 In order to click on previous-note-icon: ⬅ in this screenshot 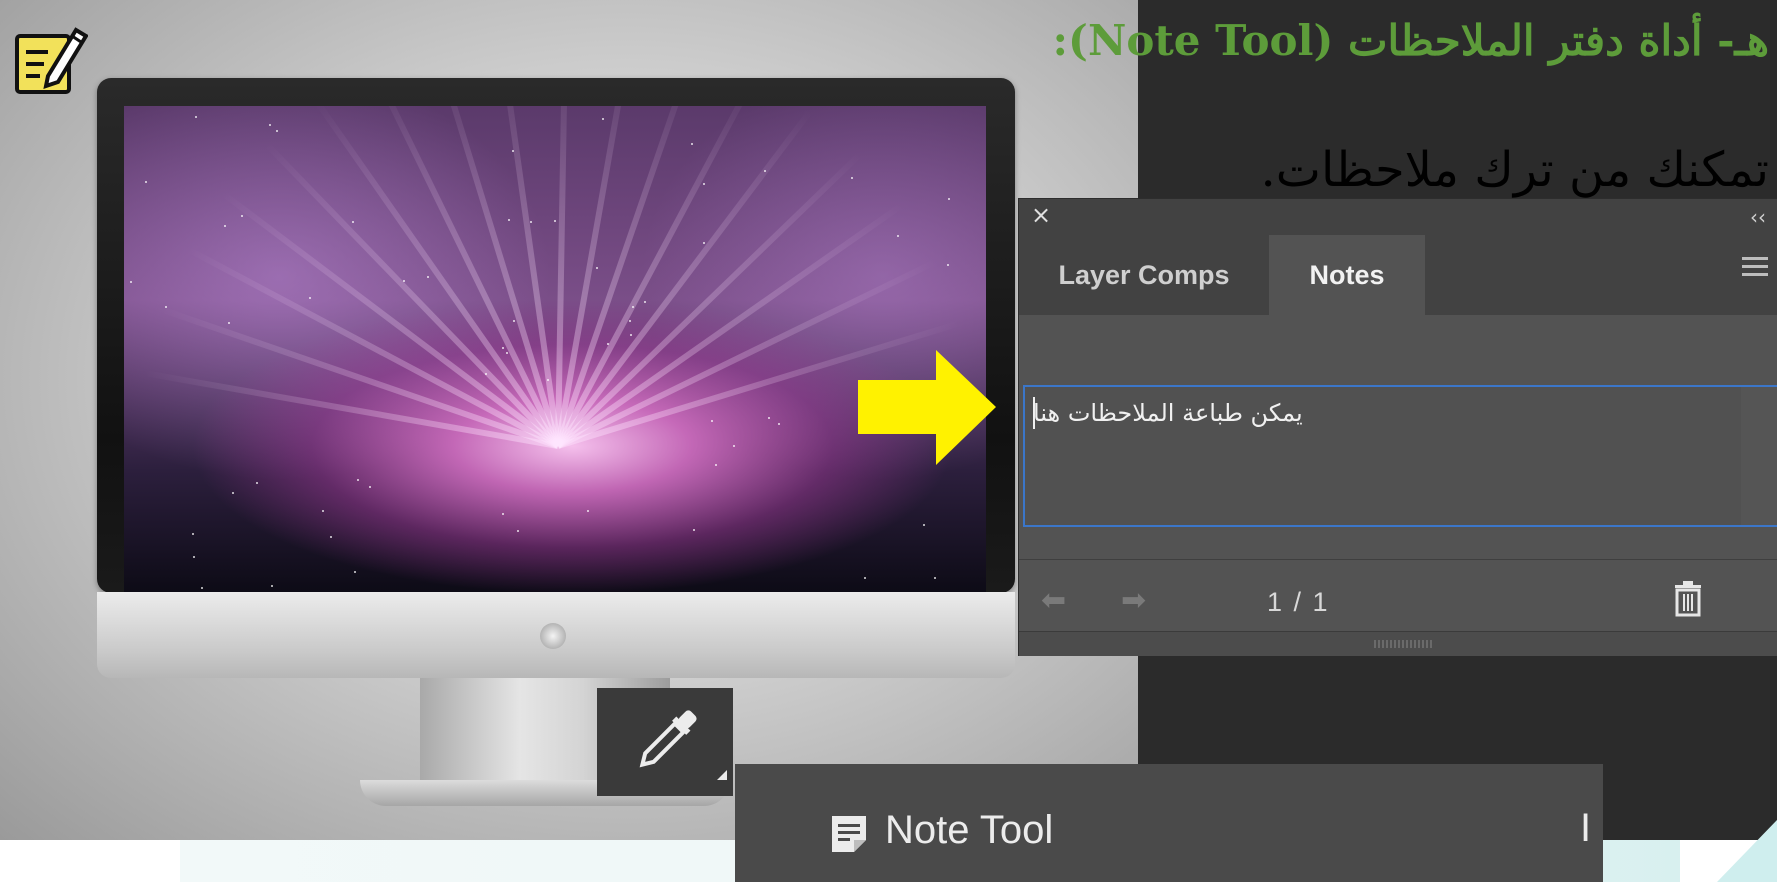, I will do `click(1053, 600)`.